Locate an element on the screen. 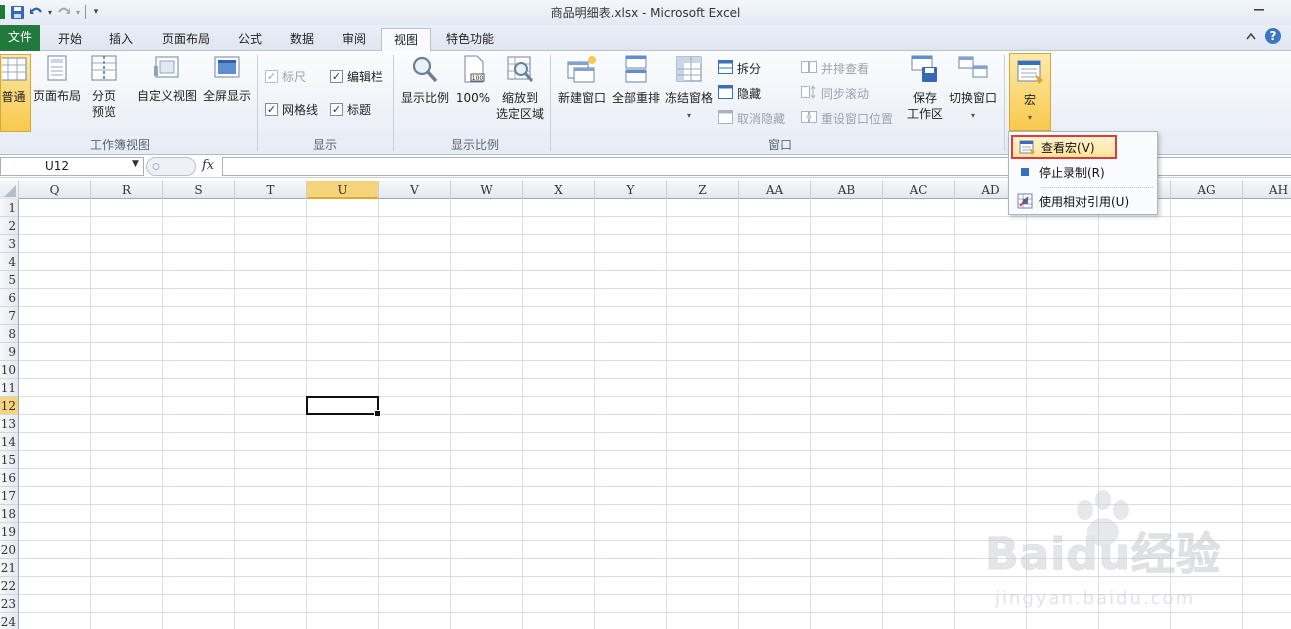 The image size is (1291, 629). zoom-to-selection-button: 缩放到 选定区域 is located at coordinates (520, 88).